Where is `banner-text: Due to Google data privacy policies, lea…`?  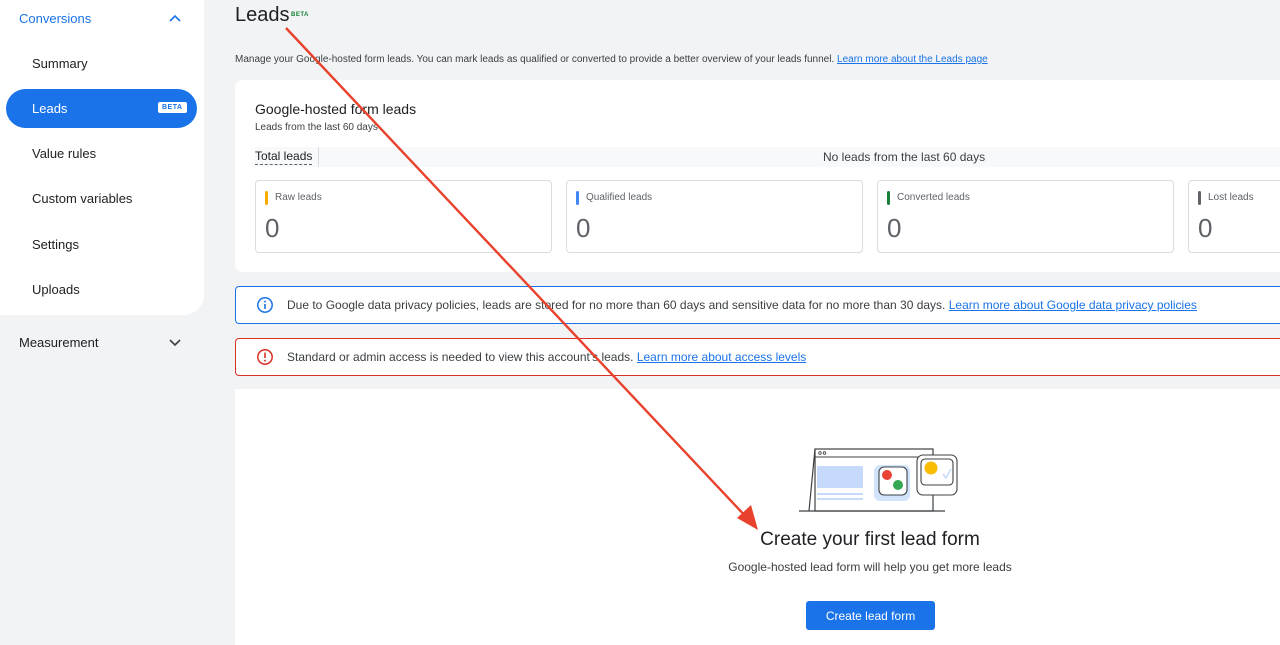 banner-text: Due to Google data privacy policies, lea… is located at coordinates (616, 305).